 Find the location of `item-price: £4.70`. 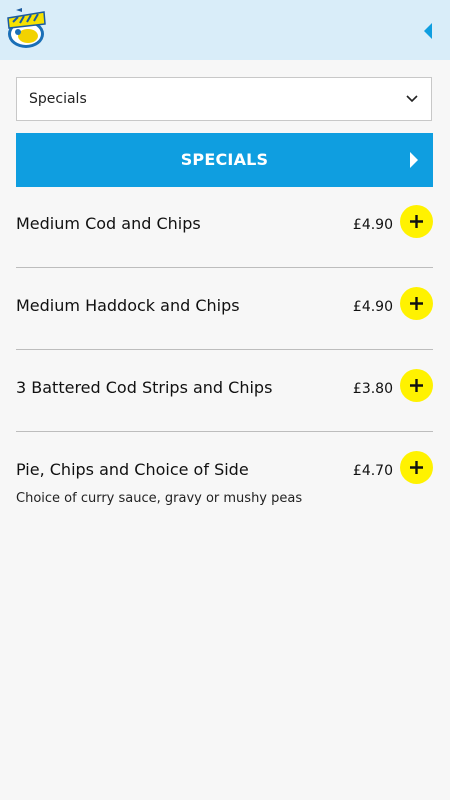

item-price: £4.70 is located at coordinates (372, 471).